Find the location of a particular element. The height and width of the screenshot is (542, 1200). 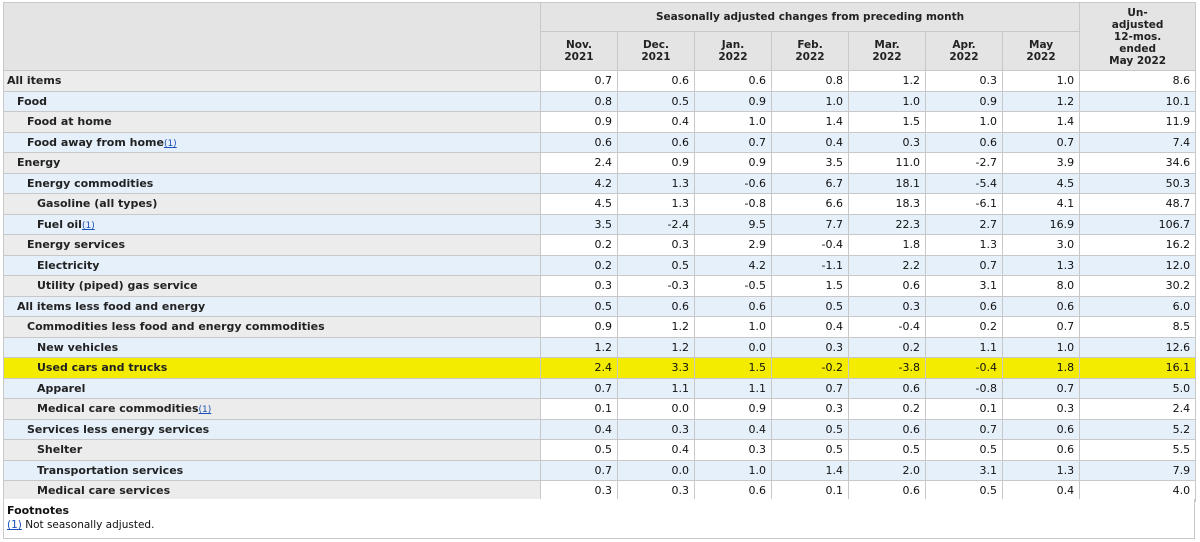

value-cell: 1.4 is located at coordinates (810, 470).